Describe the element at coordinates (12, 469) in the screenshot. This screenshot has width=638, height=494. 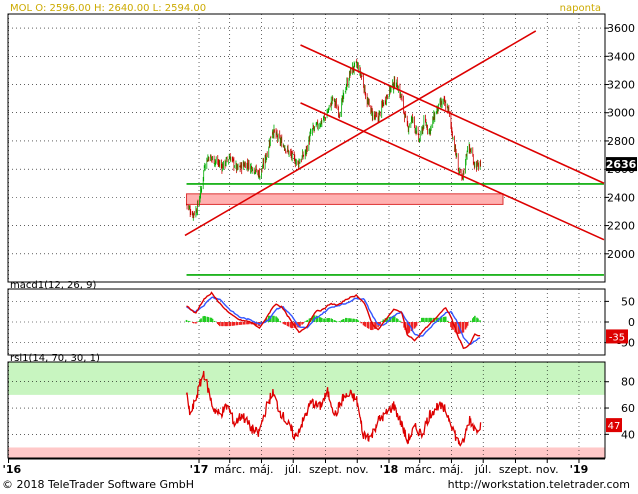
I see `x-tick-label: '16` at that location.